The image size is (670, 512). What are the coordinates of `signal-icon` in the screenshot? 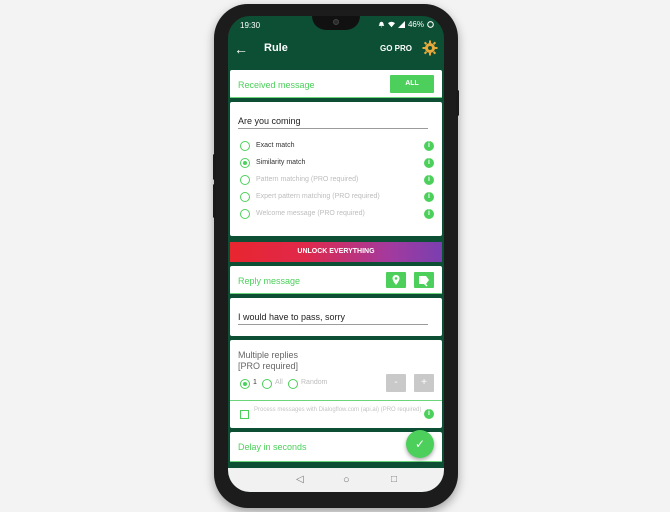 It's located at (401, 24).